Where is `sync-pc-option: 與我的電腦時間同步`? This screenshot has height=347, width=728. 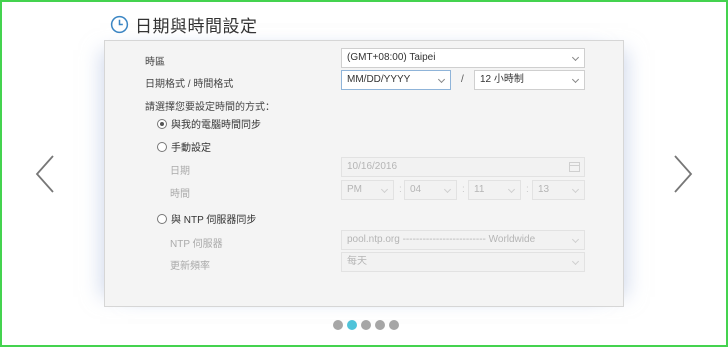 sync-pc-option: 與我的電腦時間同步 is located at coordinates (209, 123).